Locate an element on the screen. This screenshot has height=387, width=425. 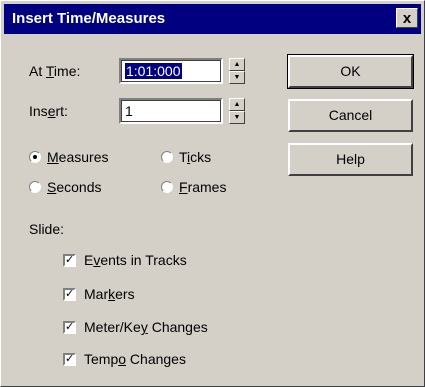
radio-measures: Measures is located at coordinates (68, 157).